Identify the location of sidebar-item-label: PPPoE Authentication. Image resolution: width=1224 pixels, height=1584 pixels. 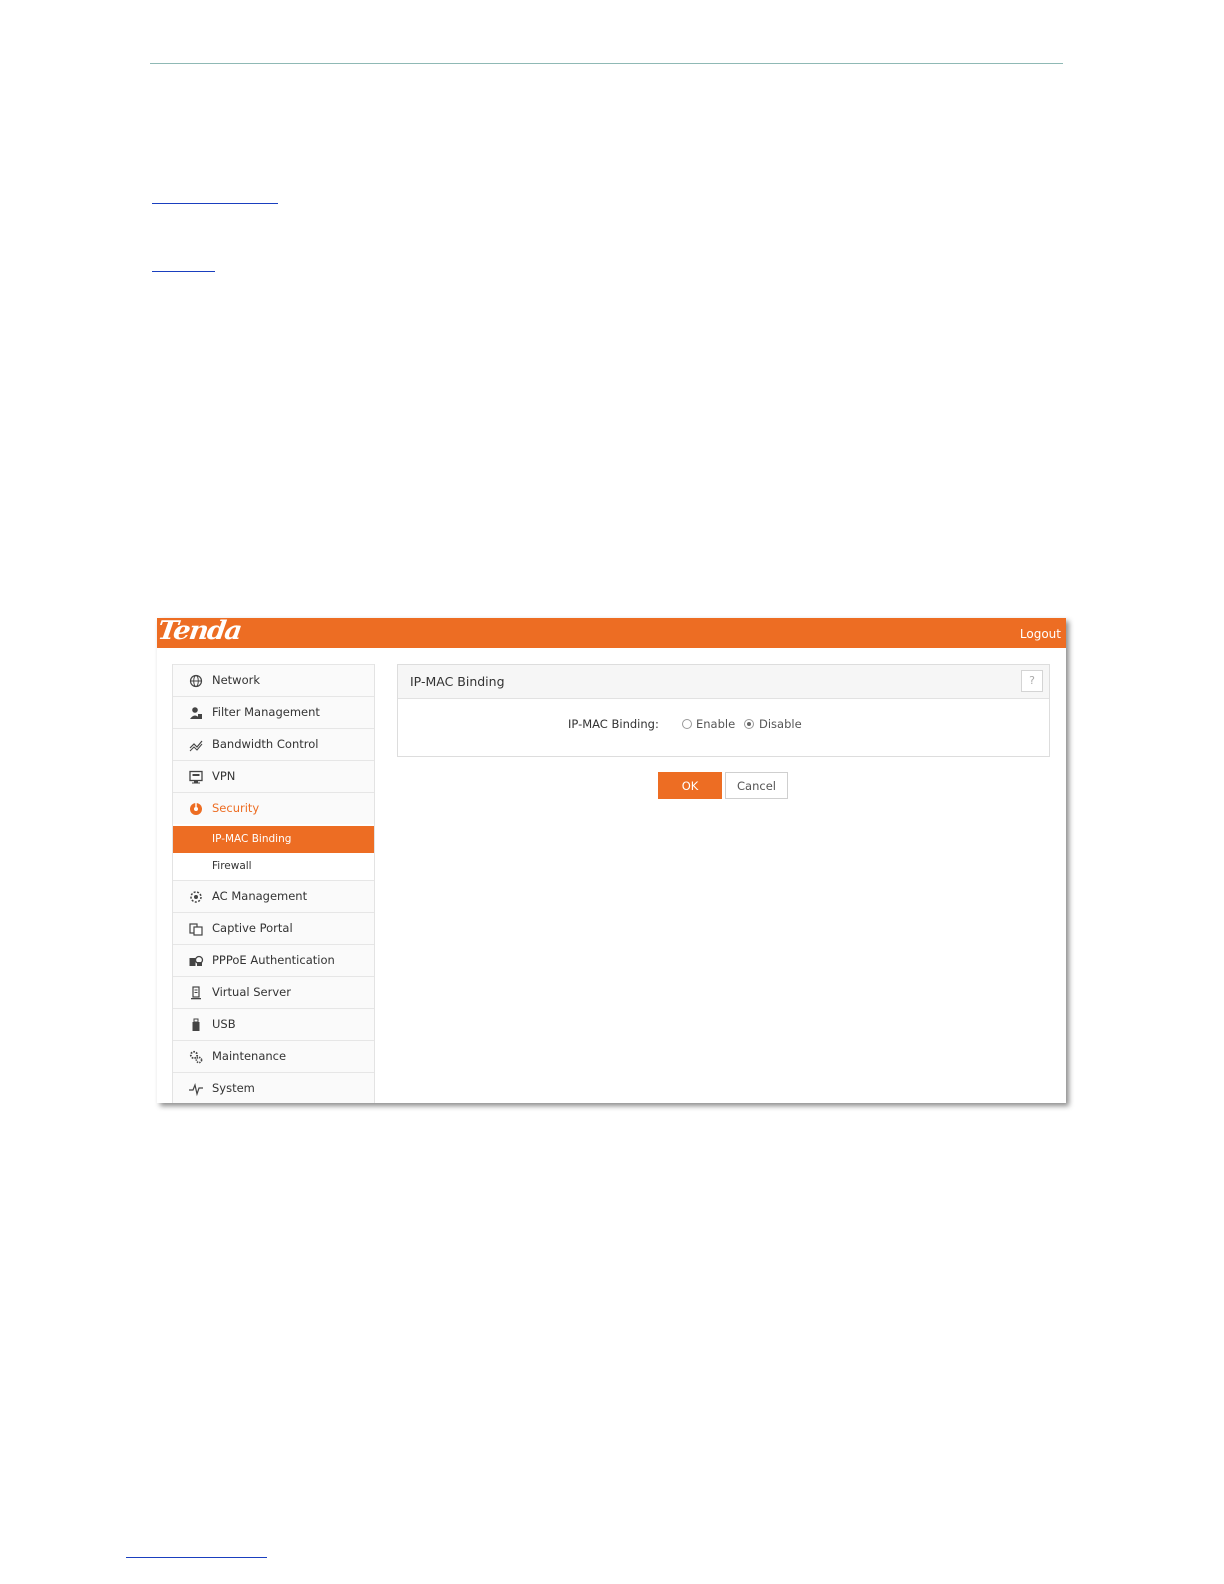
(273, 960).